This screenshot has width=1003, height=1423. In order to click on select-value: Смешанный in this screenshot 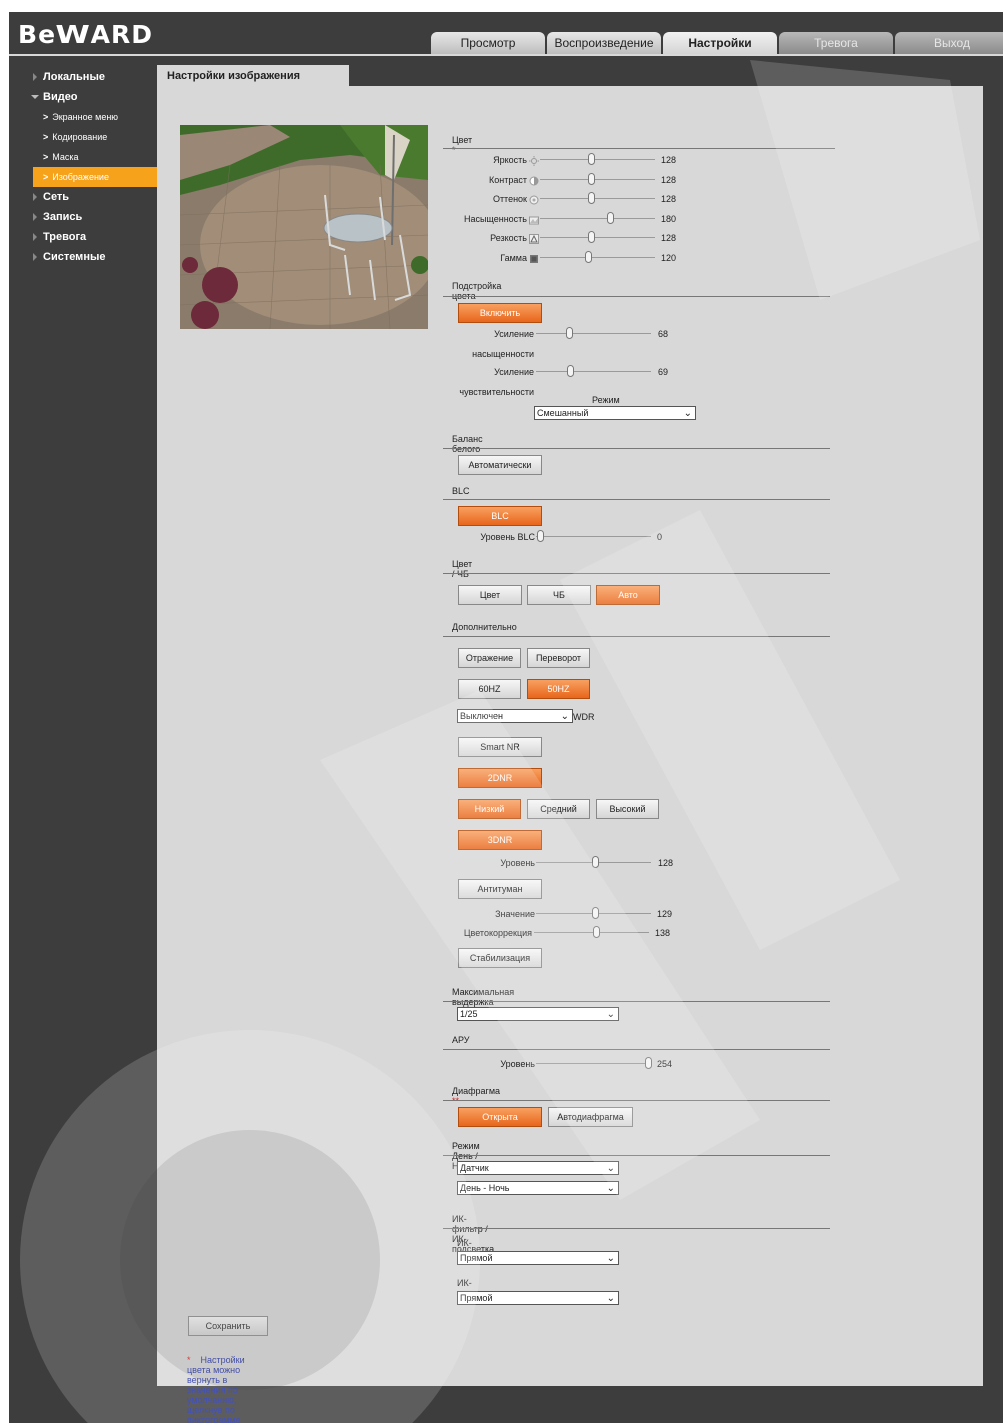, I will do `click(563, 413)`.